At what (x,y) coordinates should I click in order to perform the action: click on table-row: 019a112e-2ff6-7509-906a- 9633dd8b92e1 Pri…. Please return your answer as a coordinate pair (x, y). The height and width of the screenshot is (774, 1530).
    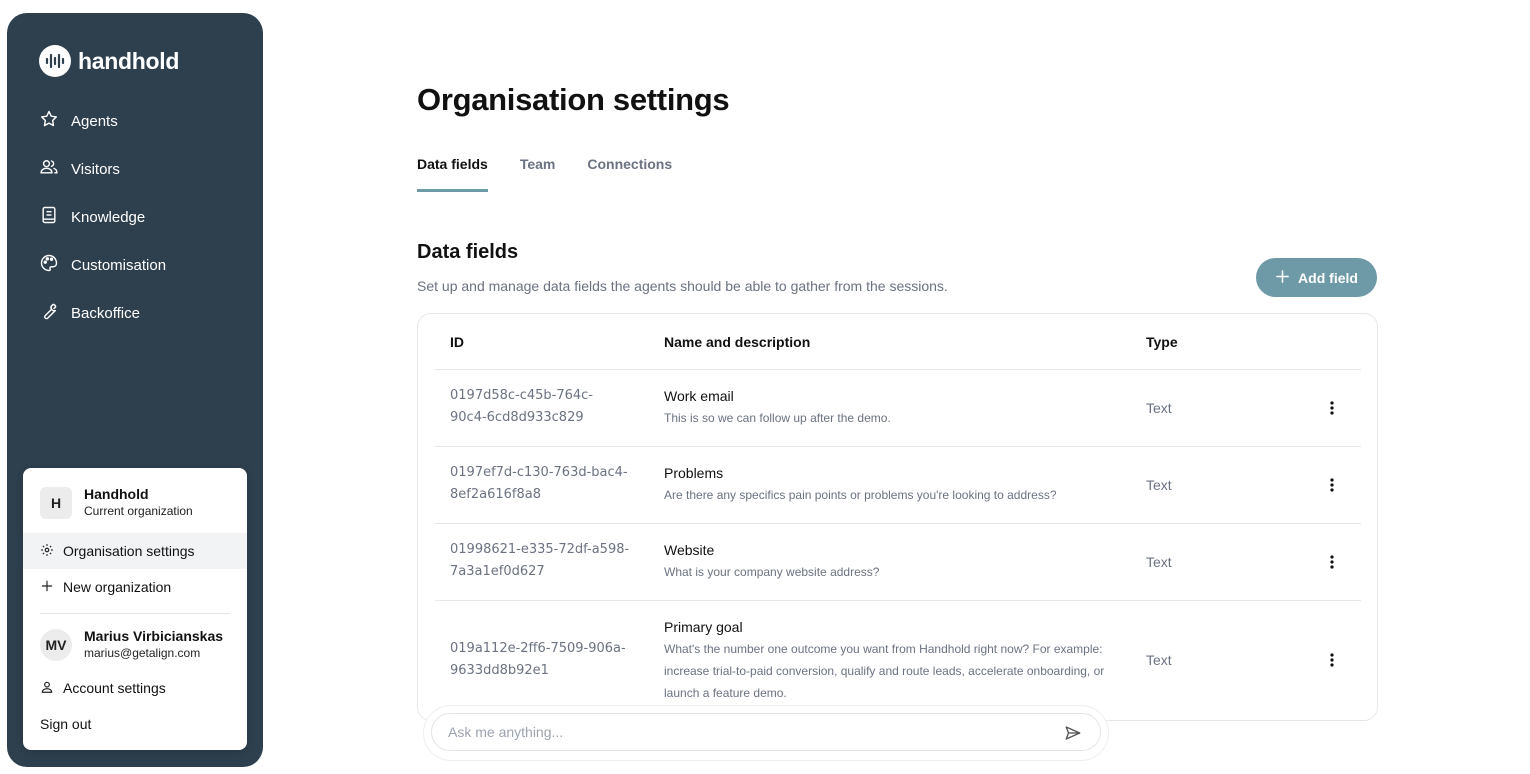
    Looking at the image, I should click on (898, 660).